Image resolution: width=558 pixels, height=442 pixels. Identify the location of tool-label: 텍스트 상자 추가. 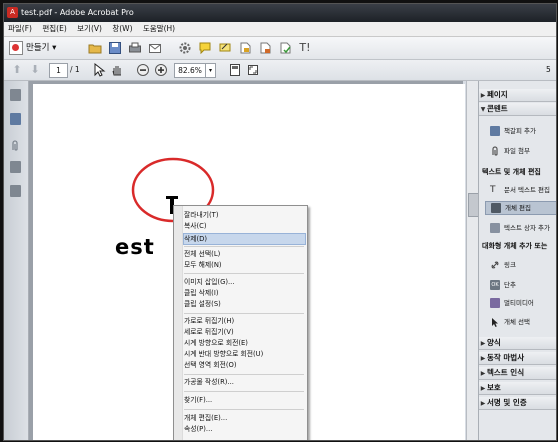
(527, 228).